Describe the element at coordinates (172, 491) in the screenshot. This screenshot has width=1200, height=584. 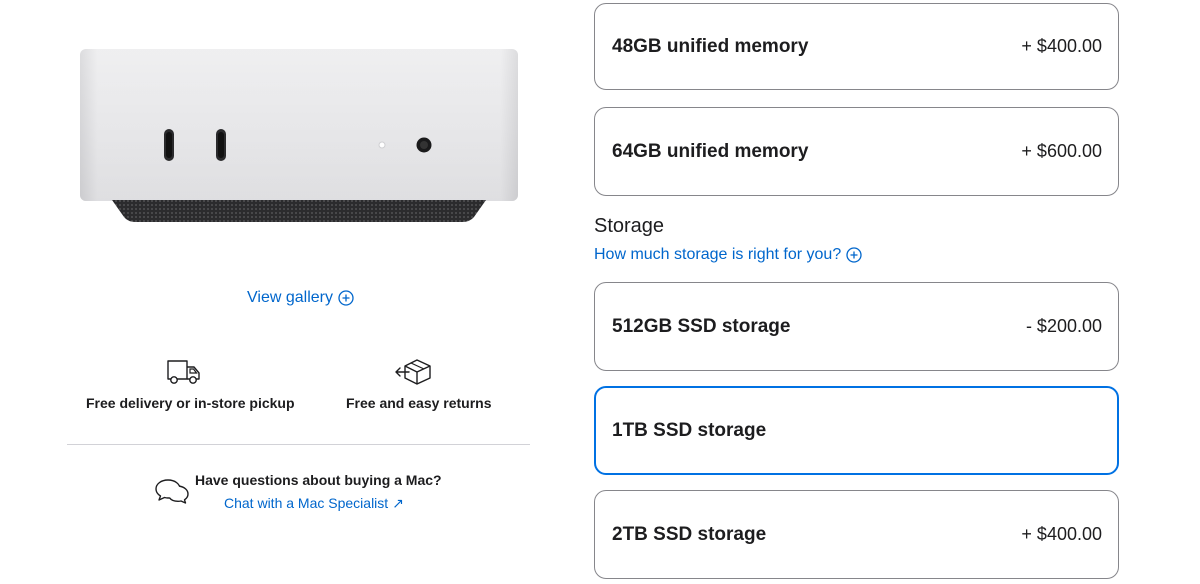
I see `chat-bubbles-icon` at that location.